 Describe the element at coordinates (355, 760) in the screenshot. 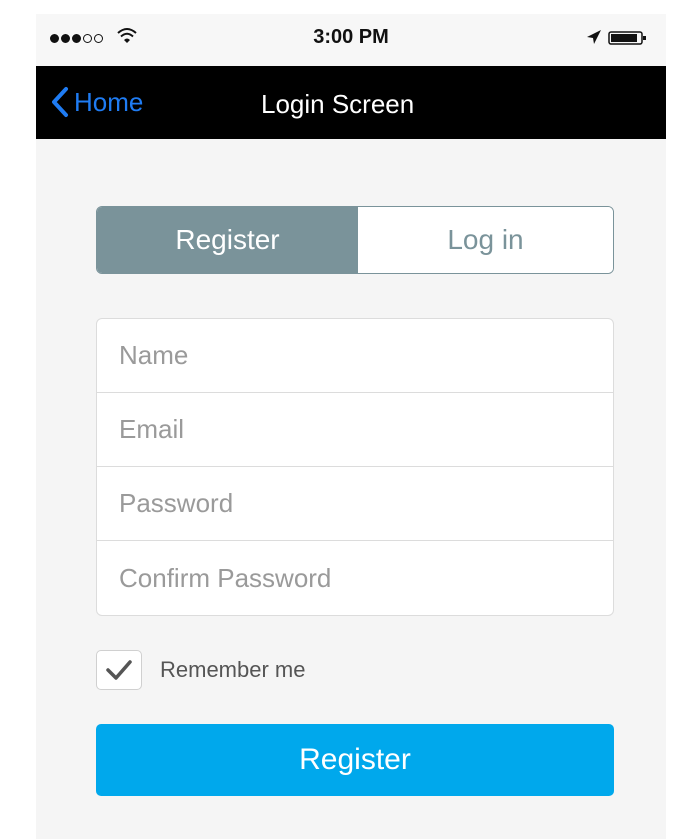

I see `register-button: Register` at that location.